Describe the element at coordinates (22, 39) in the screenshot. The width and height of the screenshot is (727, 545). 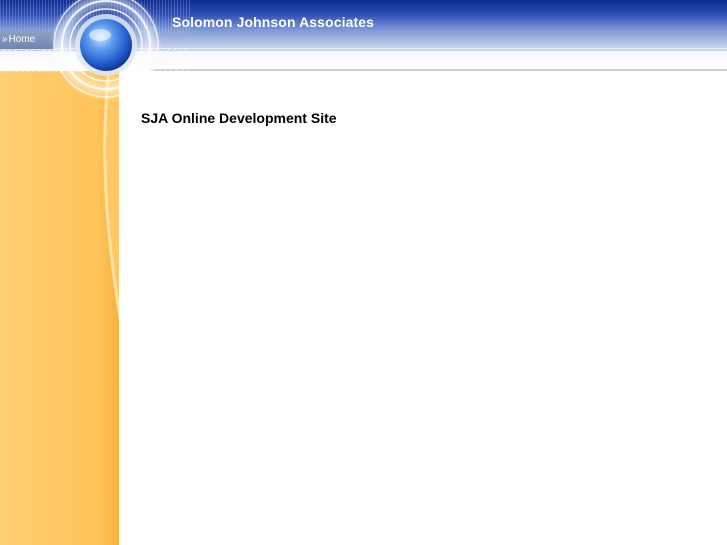
I see `nav-home-label: Home` at that location.